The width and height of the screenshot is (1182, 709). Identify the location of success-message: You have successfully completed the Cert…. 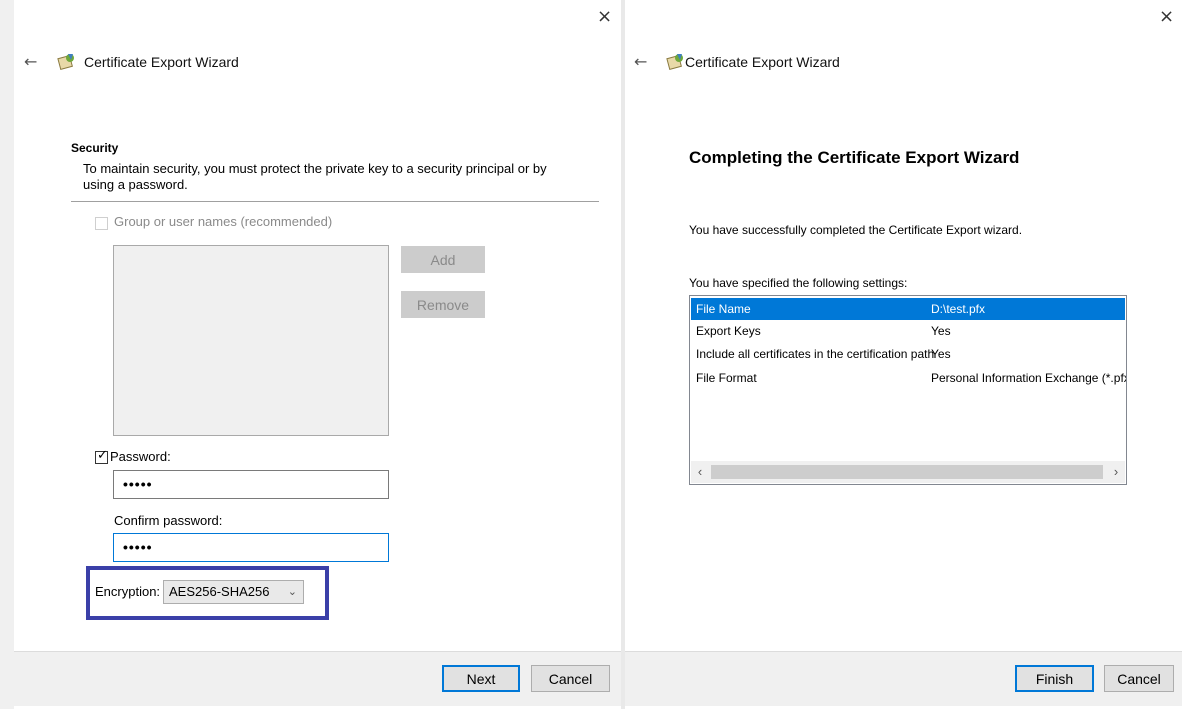
(856, 230).